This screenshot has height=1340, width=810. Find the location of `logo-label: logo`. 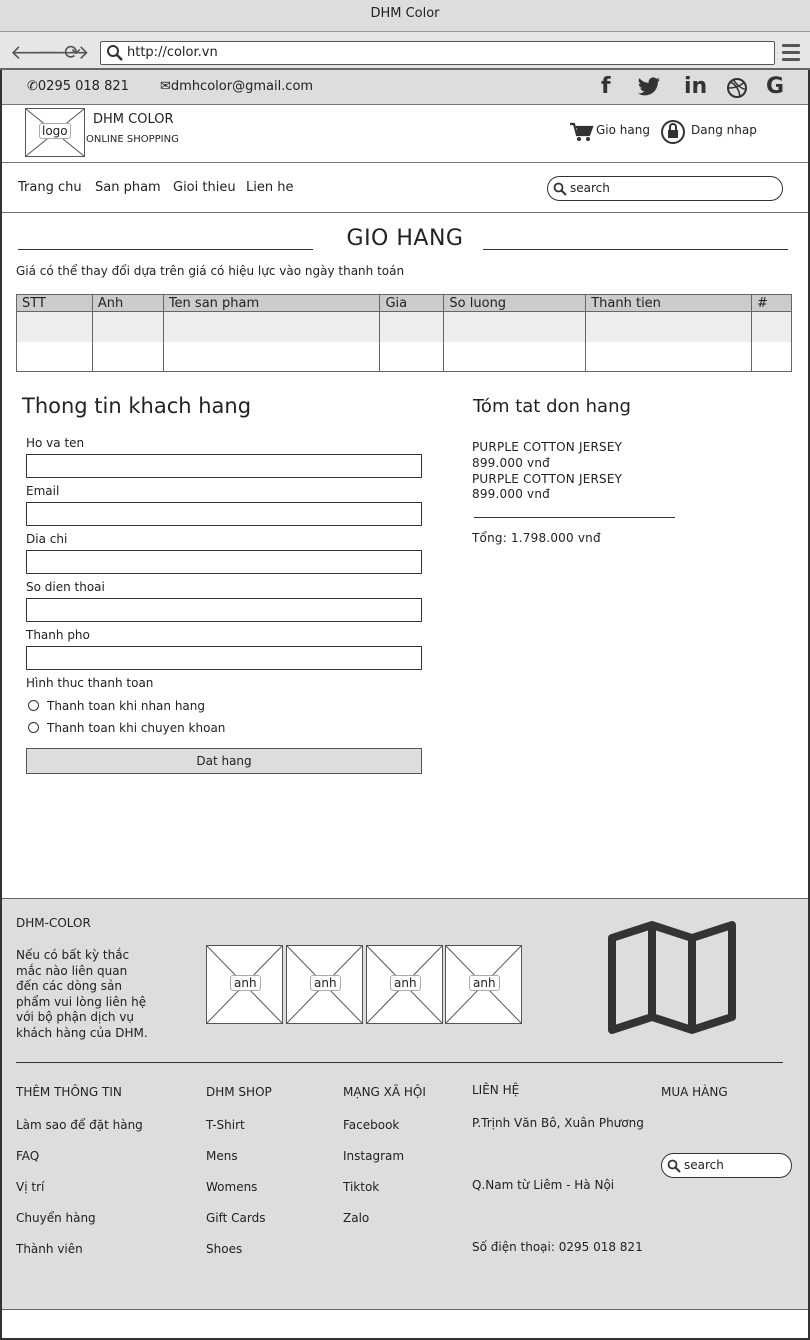

logo-label: logo is located at coordinates (55, 131).